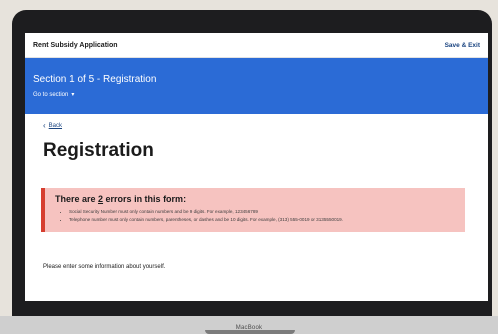  I want to click on go-to-section-label: Go to section, so click(51, 94).